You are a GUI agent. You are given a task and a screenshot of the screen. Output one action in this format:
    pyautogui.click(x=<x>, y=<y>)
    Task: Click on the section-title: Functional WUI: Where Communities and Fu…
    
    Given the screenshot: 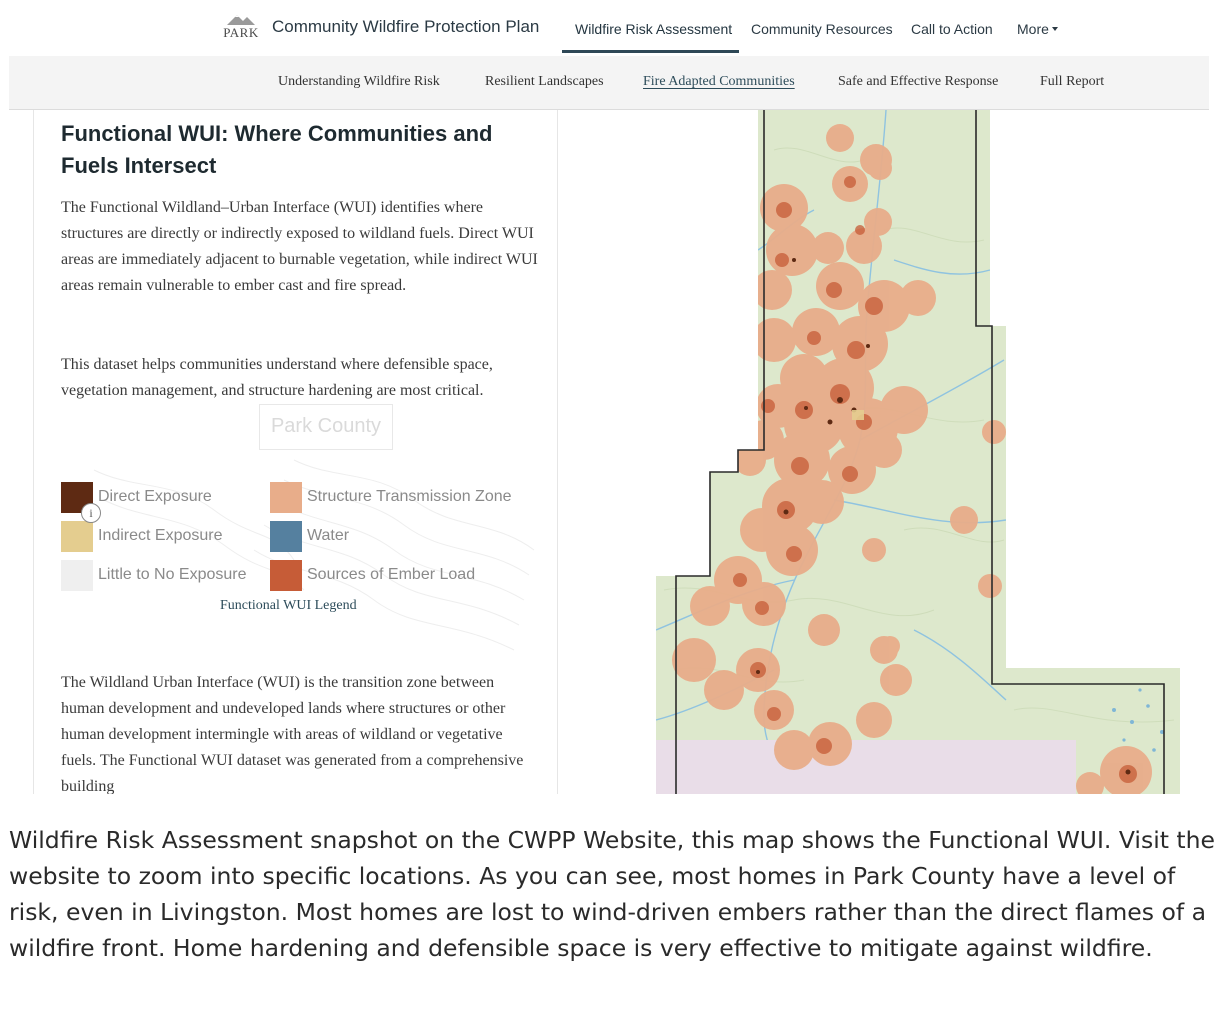 What is the action you would take?
    pyautogui.click(x=277, y=149)
    